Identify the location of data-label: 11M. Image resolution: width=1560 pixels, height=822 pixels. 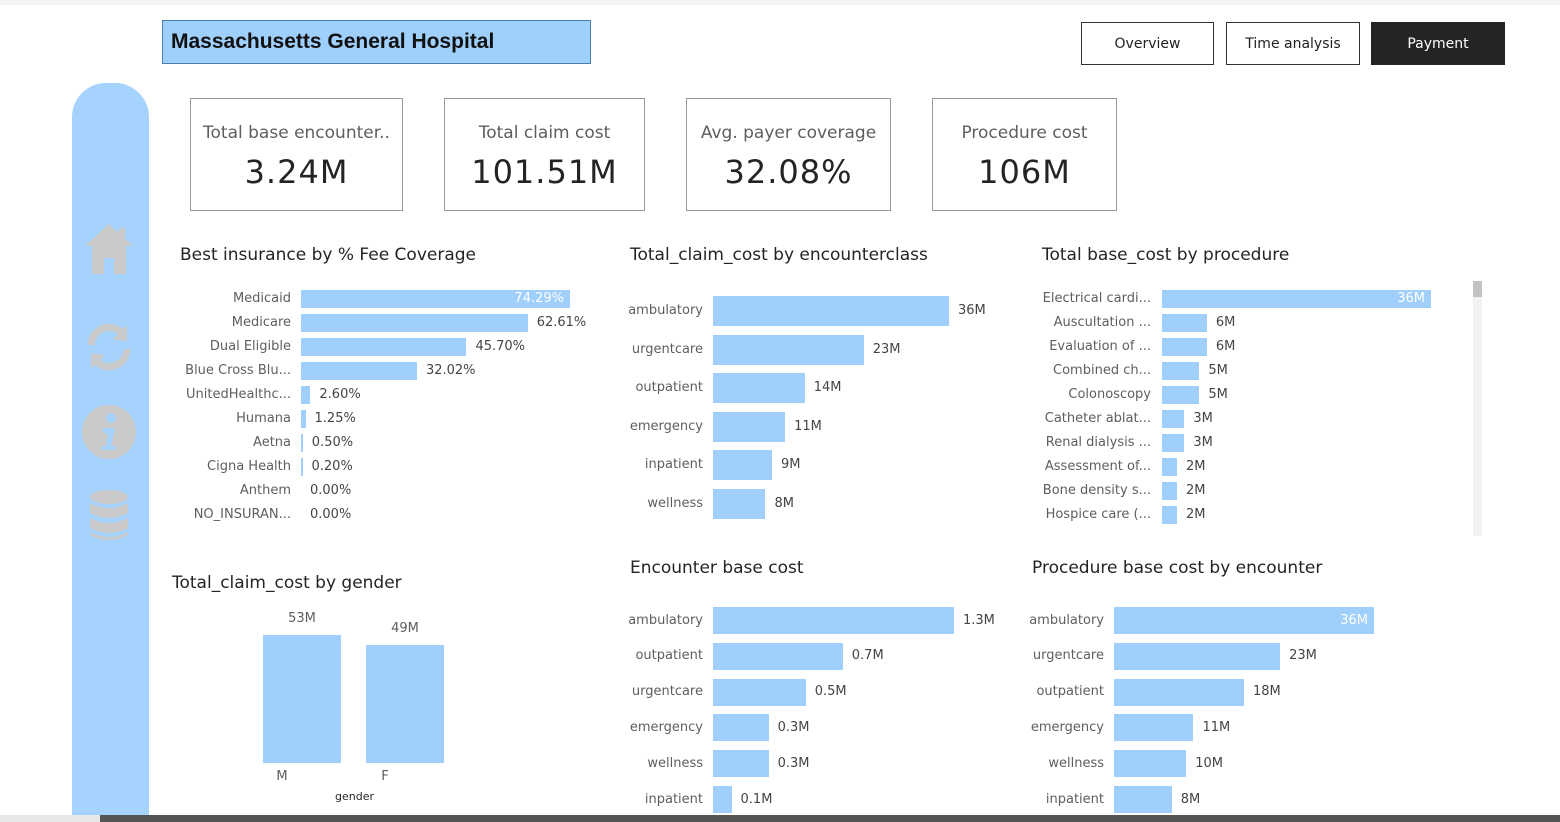
(1216, 727).